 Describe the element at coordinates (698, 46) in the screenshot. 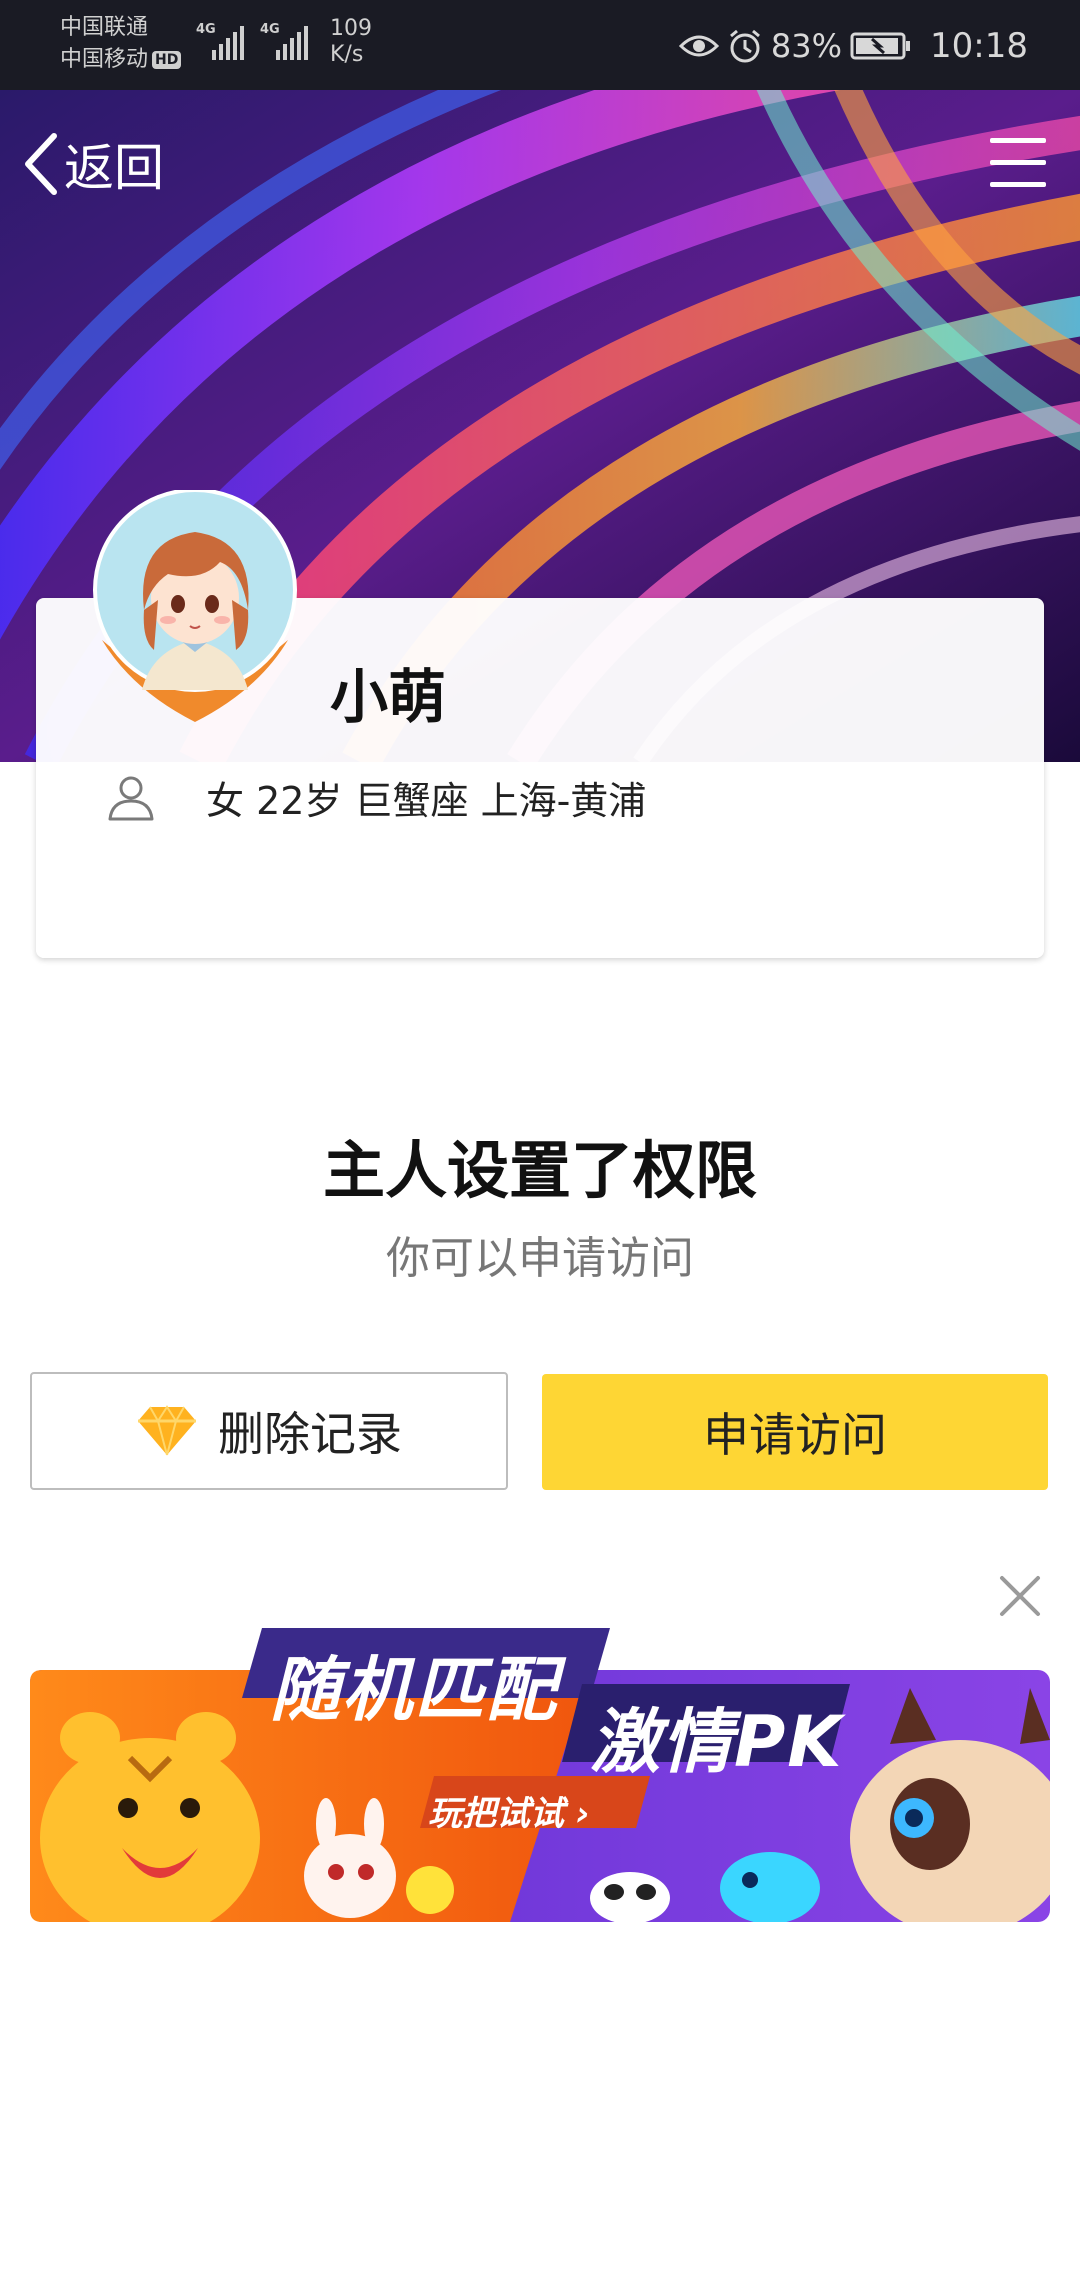

I see `eye-icon` at that location.